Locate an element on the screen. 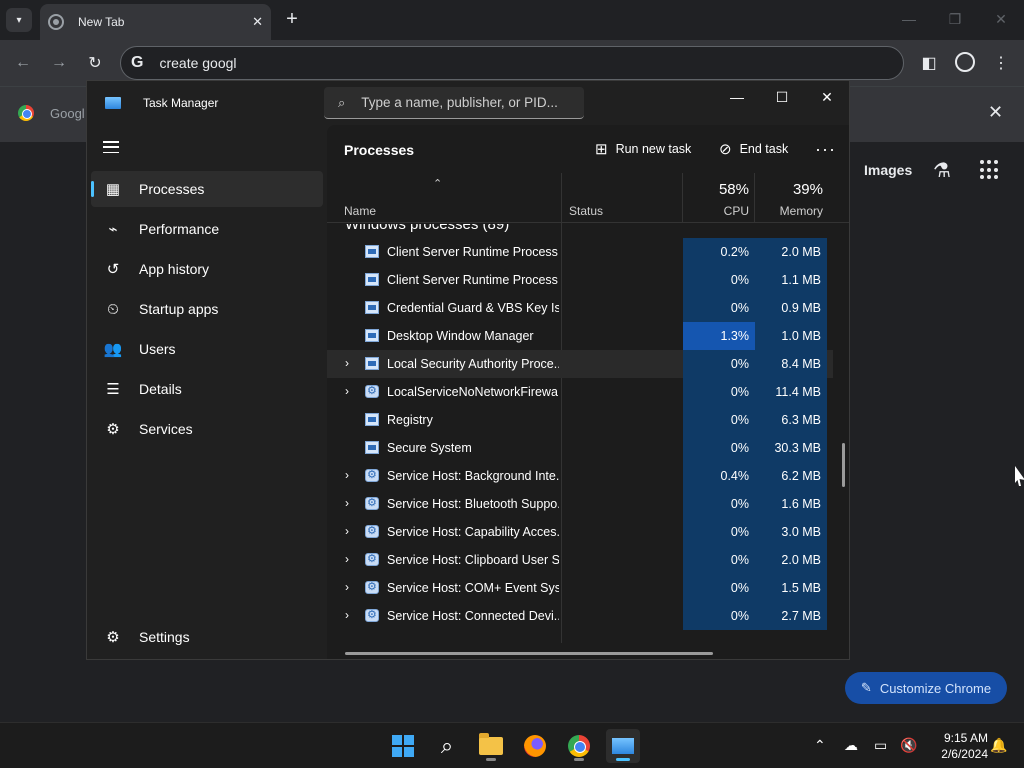 Image resolution: width=1024 pixels, height=768 pixels. running-indicator is located at coordinates (491, 759).